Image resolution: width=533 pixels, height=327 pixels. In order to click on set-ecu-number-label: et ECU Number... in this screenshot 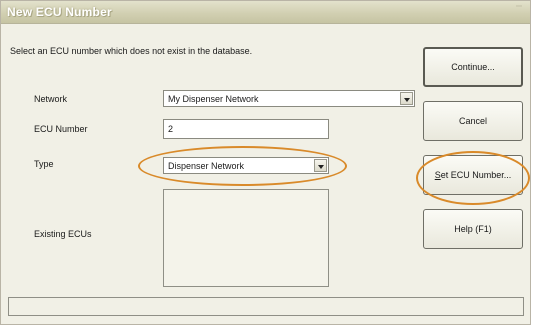, I will do `click(476, 175)`.